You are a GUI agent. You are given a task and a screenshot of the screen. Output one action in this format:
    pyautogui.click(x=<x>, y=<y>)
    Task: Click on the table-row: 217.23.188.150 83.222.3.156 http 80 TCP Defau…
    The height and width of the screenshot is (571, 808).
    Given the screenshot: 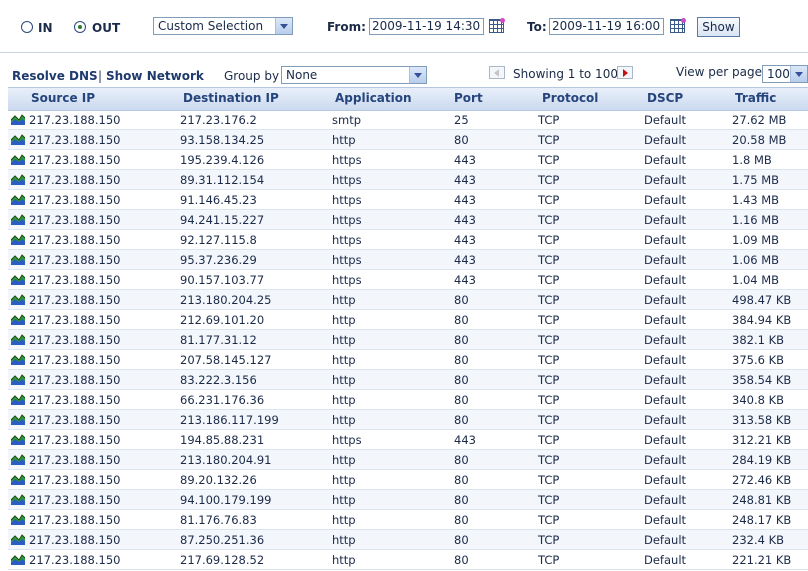 What is the action you would take?
    pyautogui.click(x=408, y=380)
    